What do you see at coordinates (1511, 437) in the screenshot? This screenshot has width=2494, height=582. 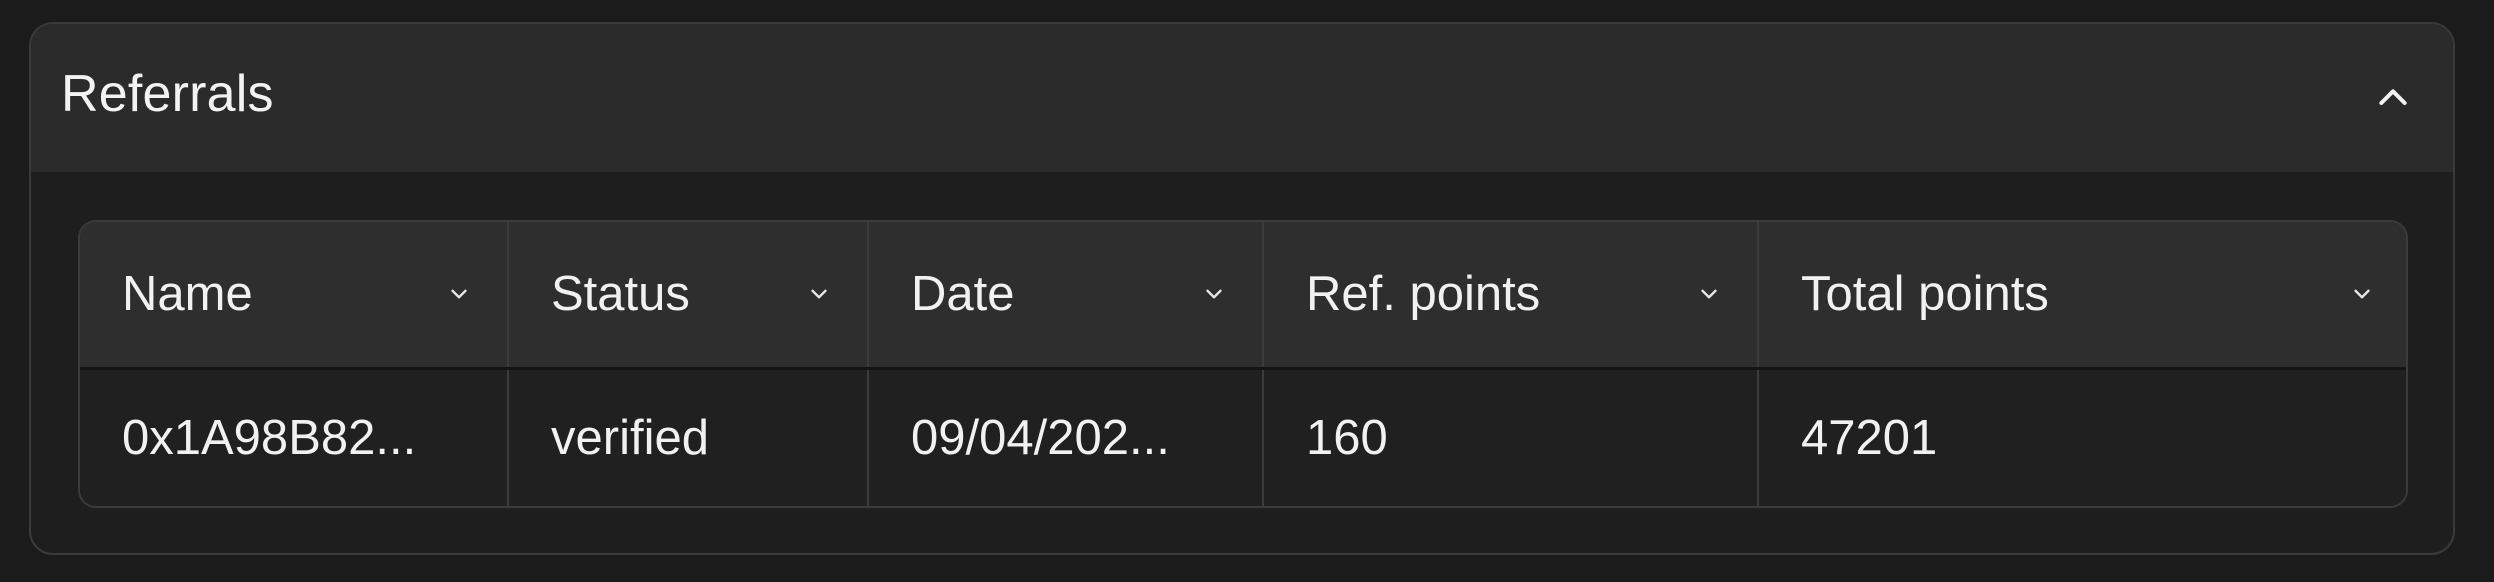 I see `cell-ref-points: 160` at bounding box center [1511, 437].